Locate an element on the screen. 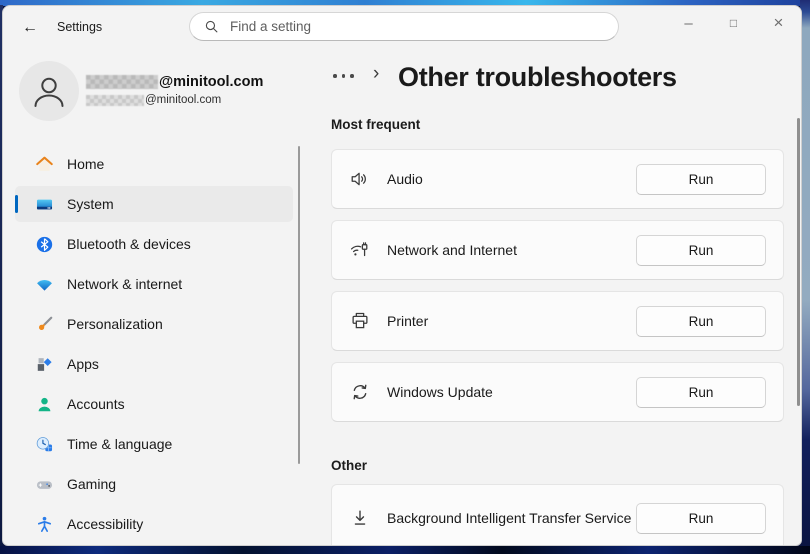 This screenshot has width=810, height=554. sidebar-item-label: Personalization is located at coordinates (115, 324).